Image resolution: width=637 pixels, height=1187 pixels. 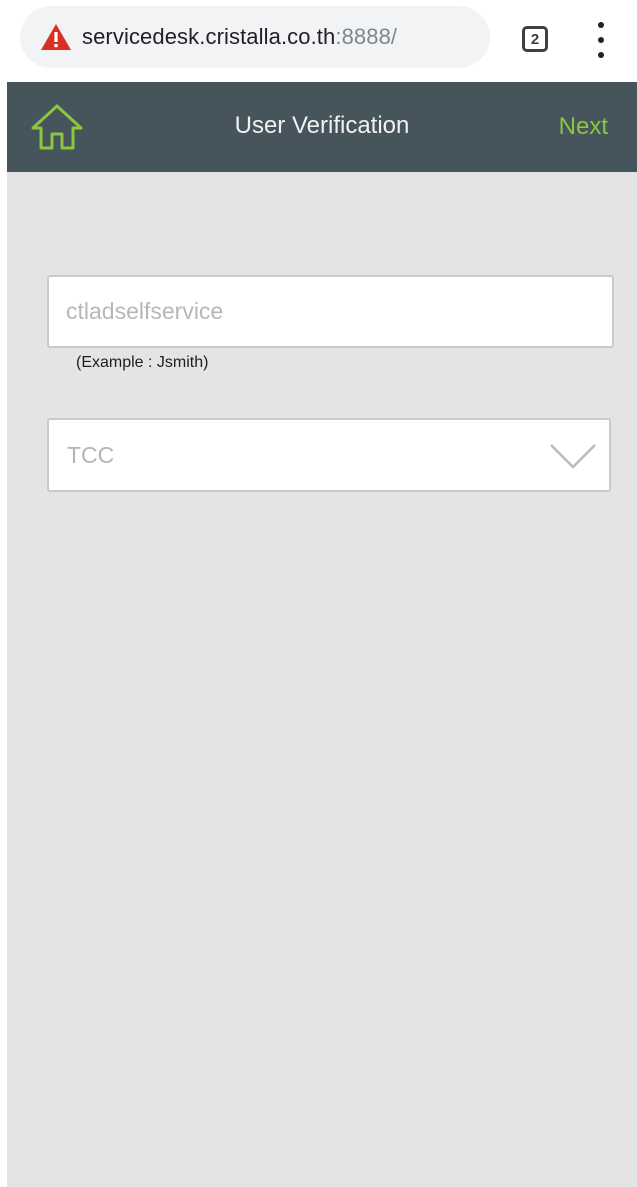 I want to click on page-title: User Verification, so click(x=322, y=125).